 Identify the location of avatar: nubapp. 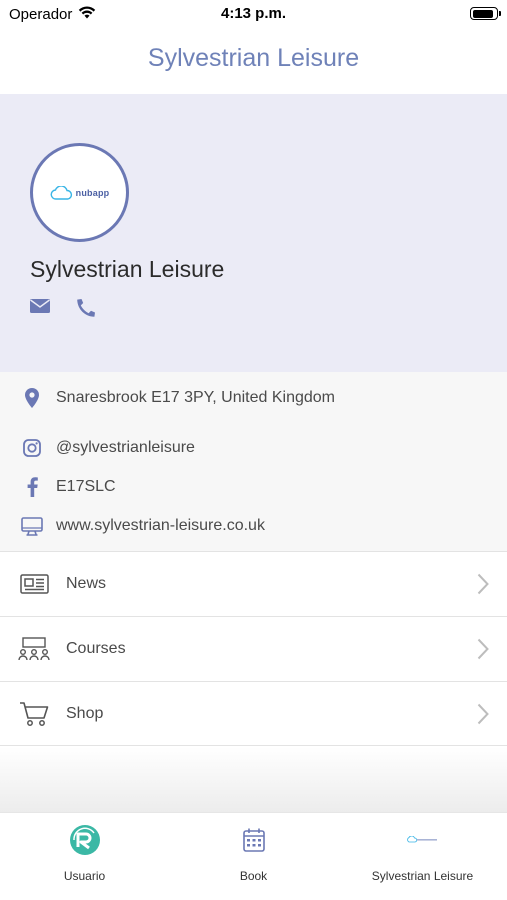
(79, 192).